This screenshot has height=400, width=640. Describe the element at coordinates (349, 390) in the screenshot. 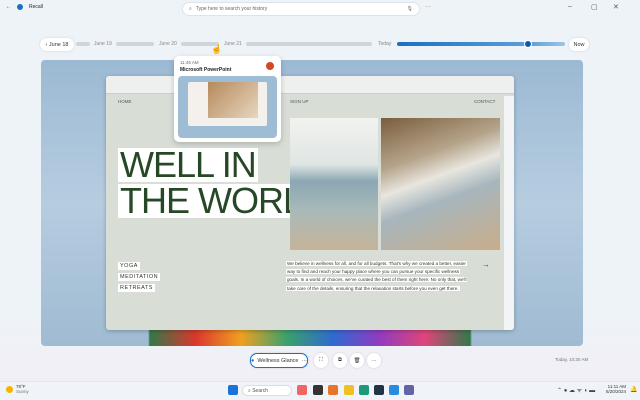

I see `file-explorer-icon` at that location.